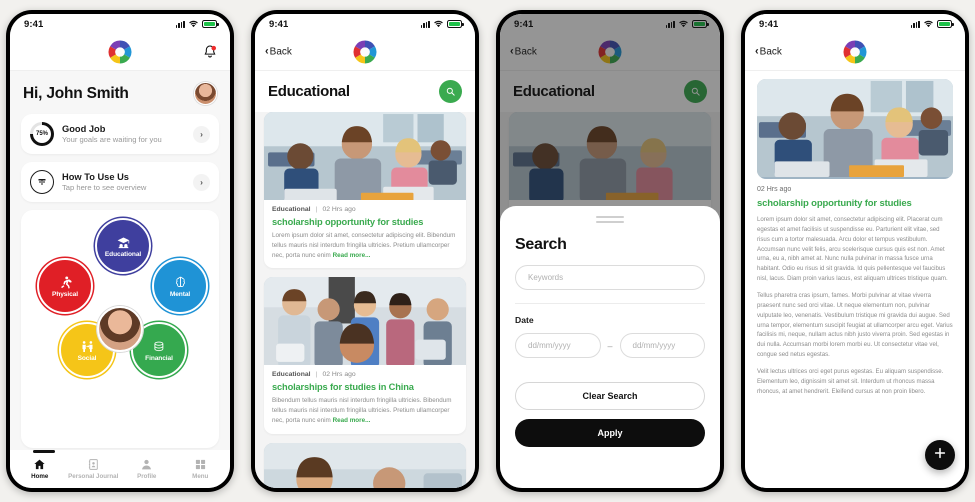 This screenshot has width=975, height=502. I want to click on tab-personal-journal: Personal Journal, so click(94, 469).